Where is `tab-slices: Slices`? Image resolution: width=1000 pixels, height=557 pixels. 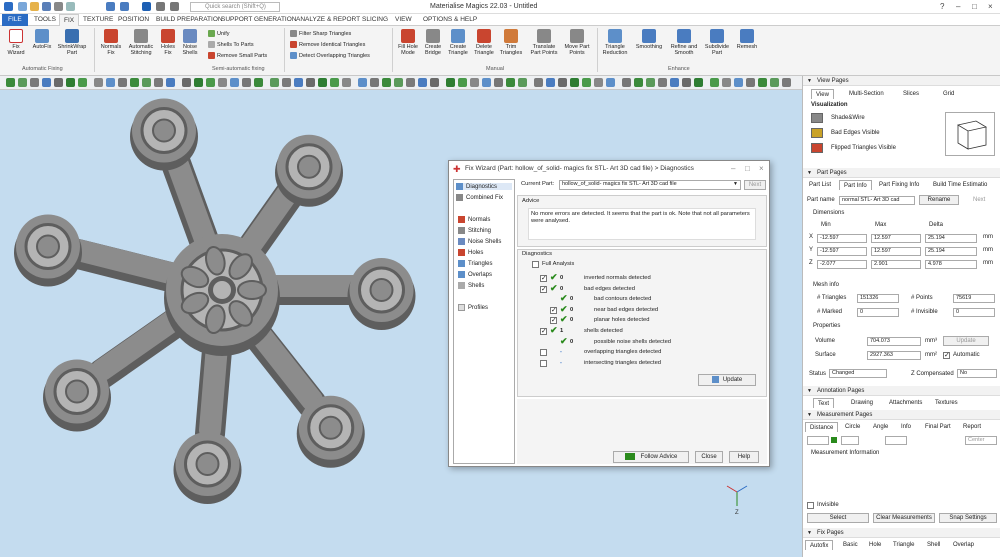
tab-slices: Slices is located at coordinates (911, 94).